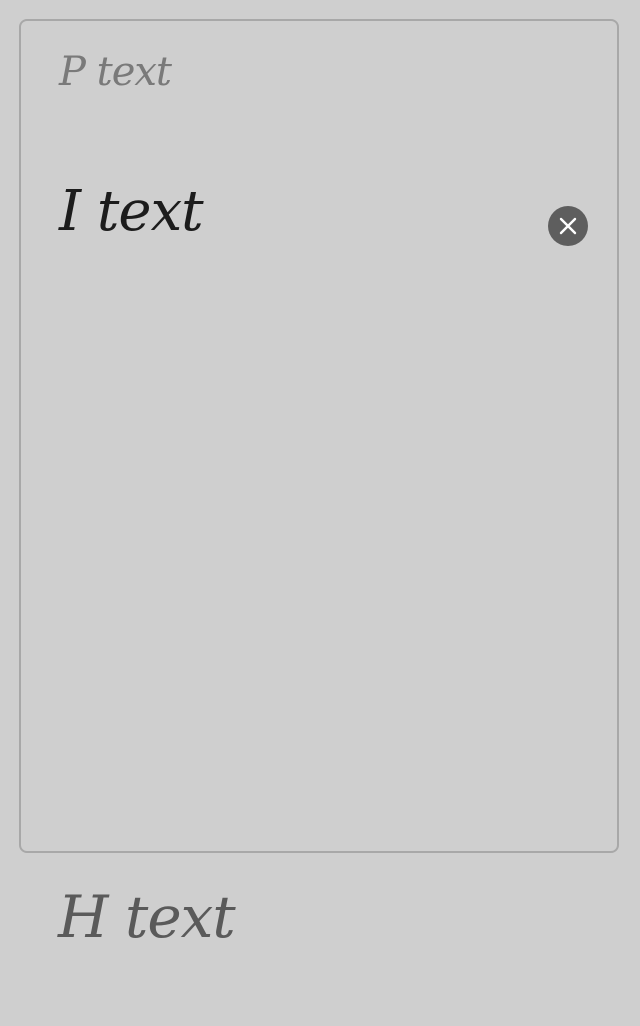 The width and height of the screenshot is (640, 1026). I want to click on field-input-value: I text, so click(131, 211).